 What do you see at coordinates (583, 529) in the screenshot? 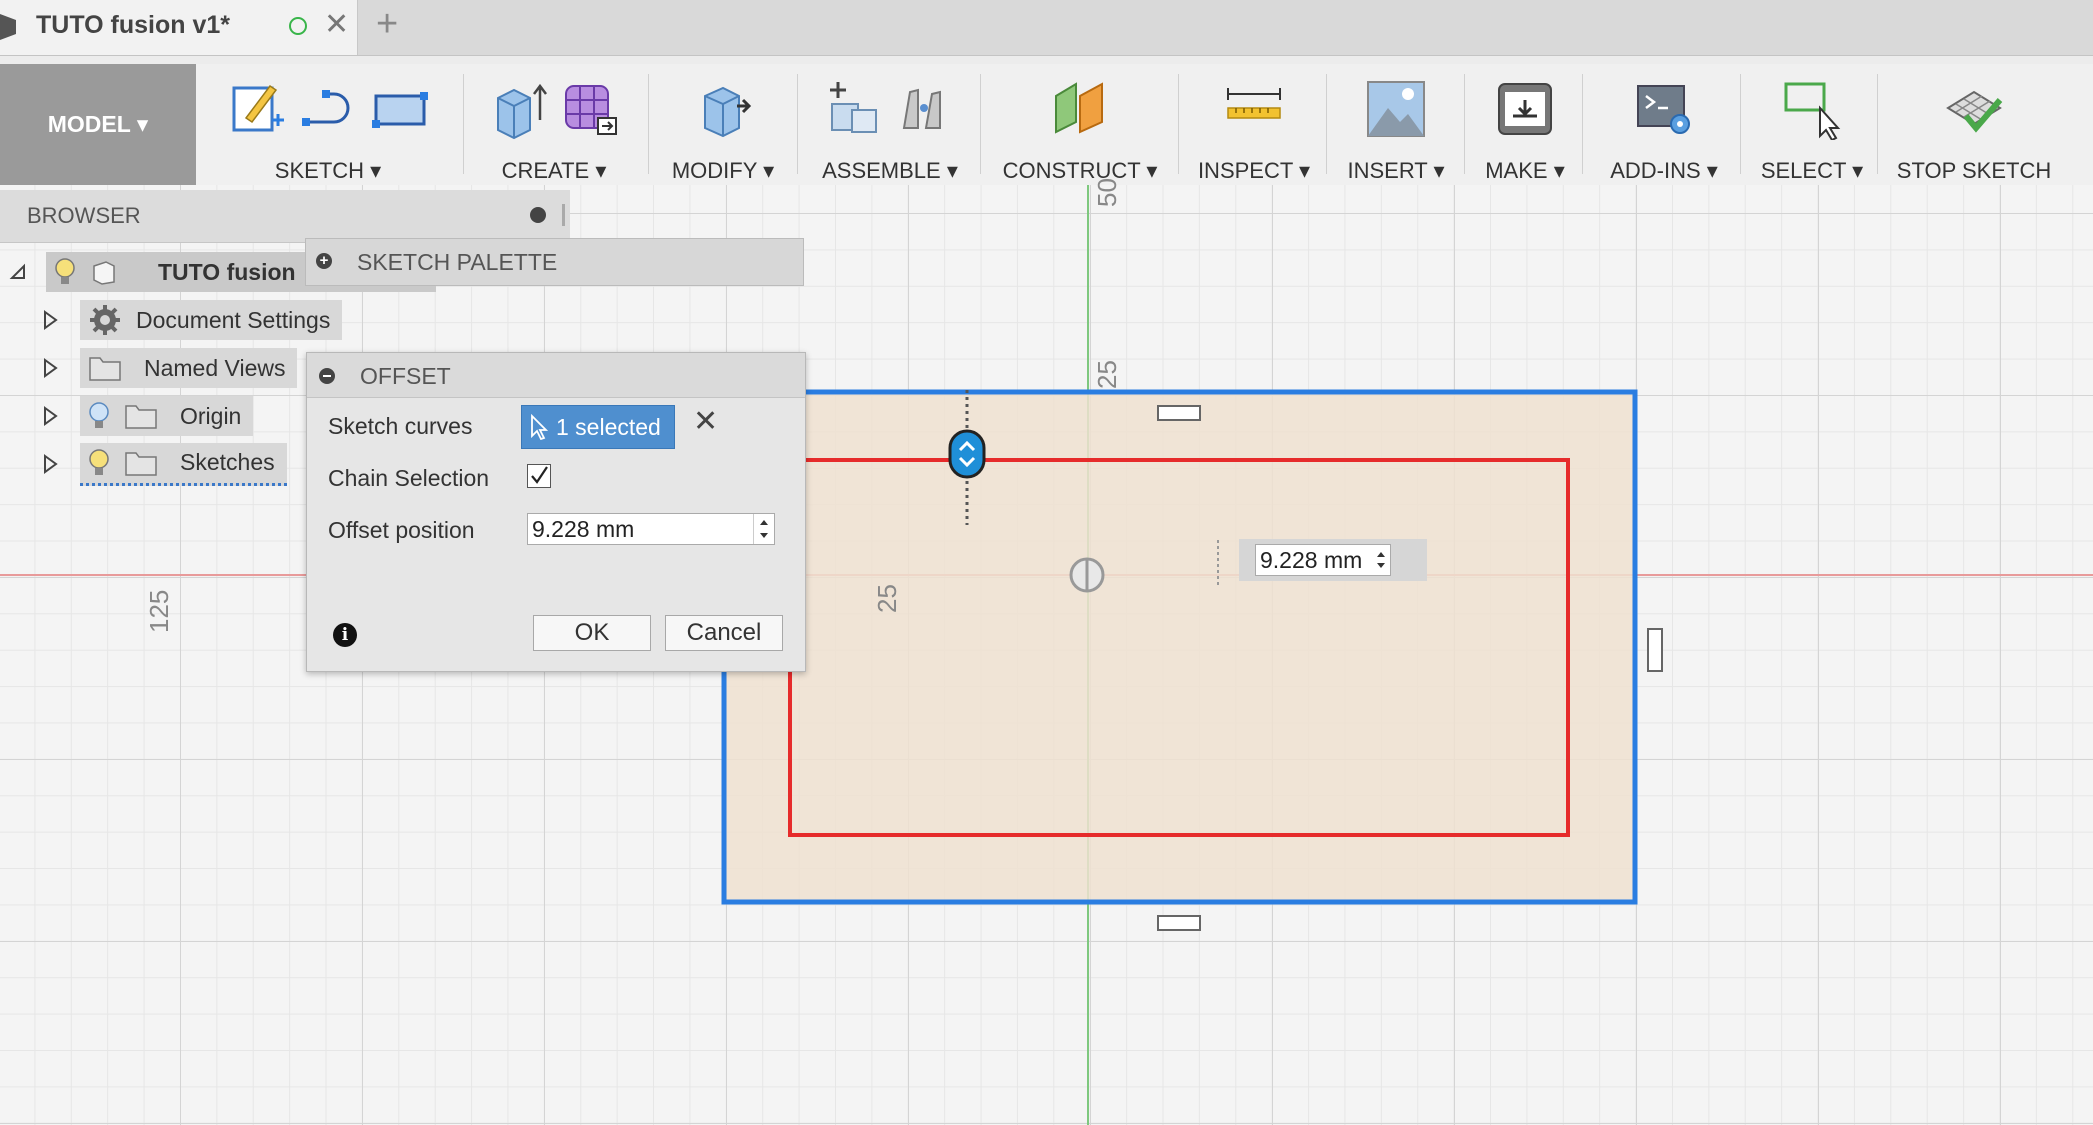
I see `offset-position-value: 9.228 mm` at bounding box center [583, 529].